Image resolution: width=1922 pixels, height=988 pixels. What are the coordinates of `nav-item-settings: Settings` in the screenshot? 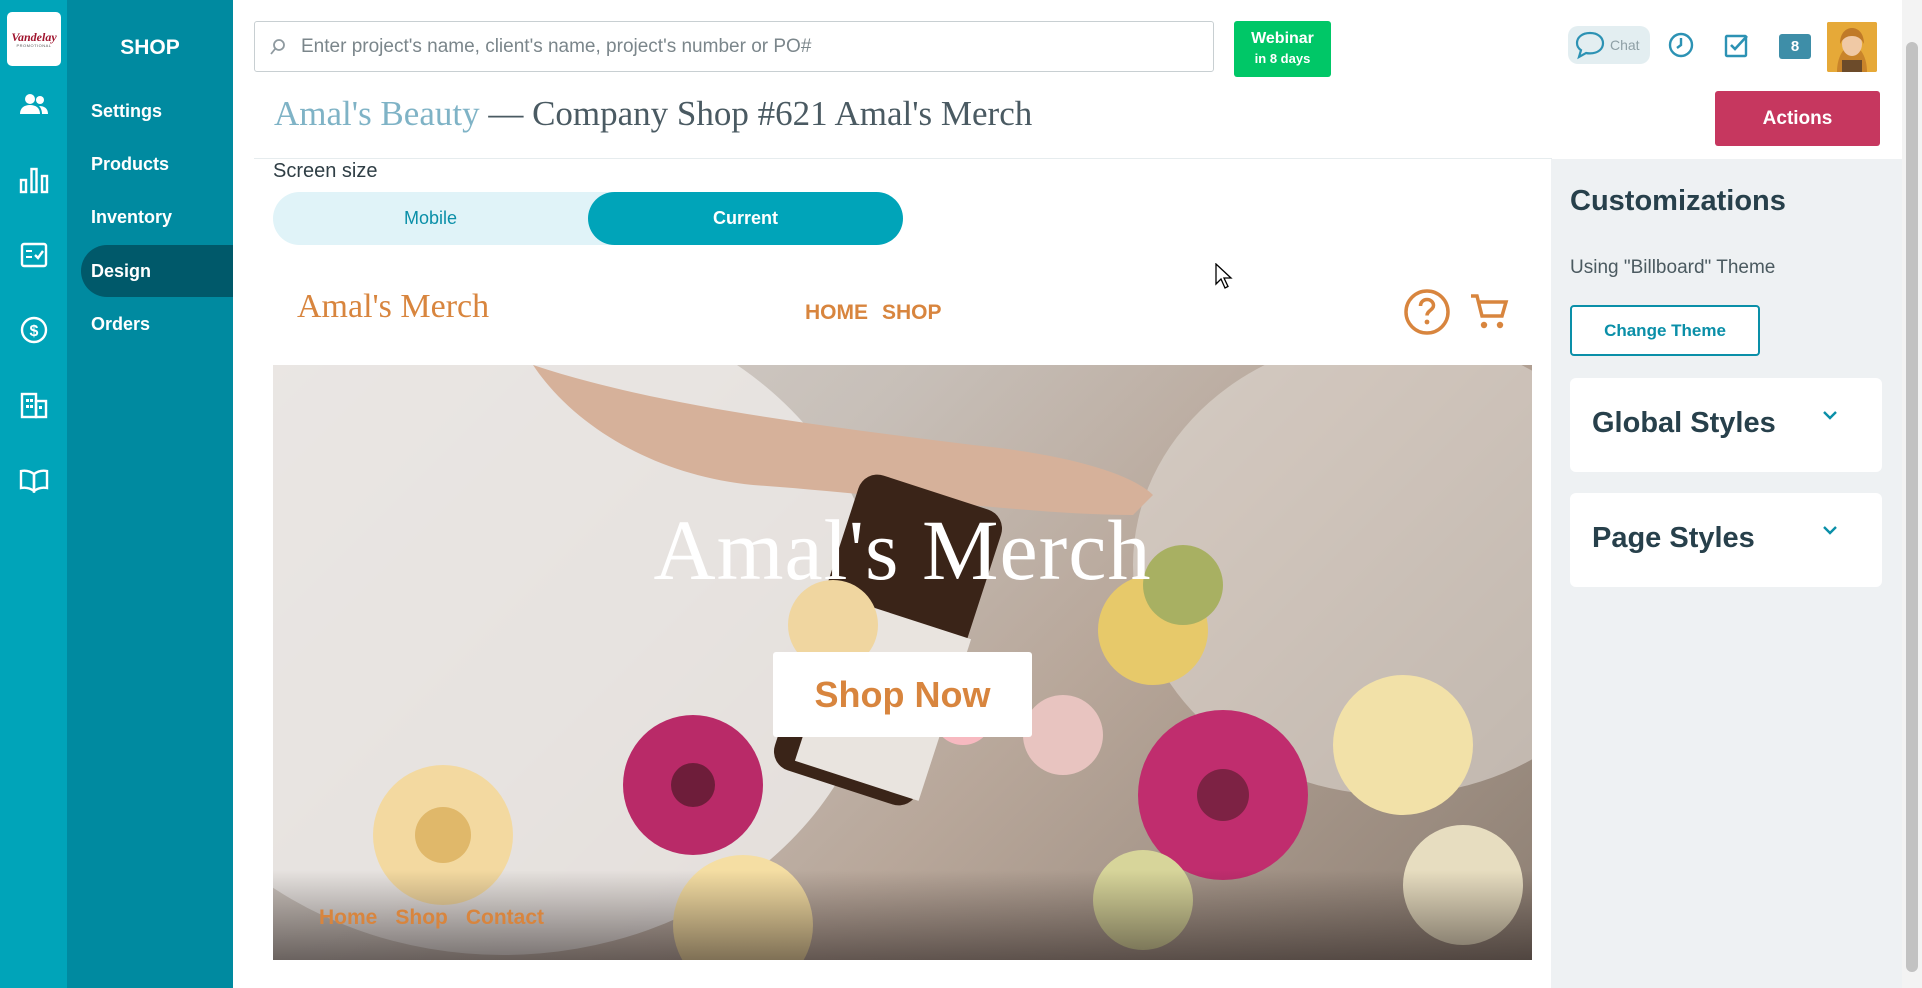 It's located at (157, 111).